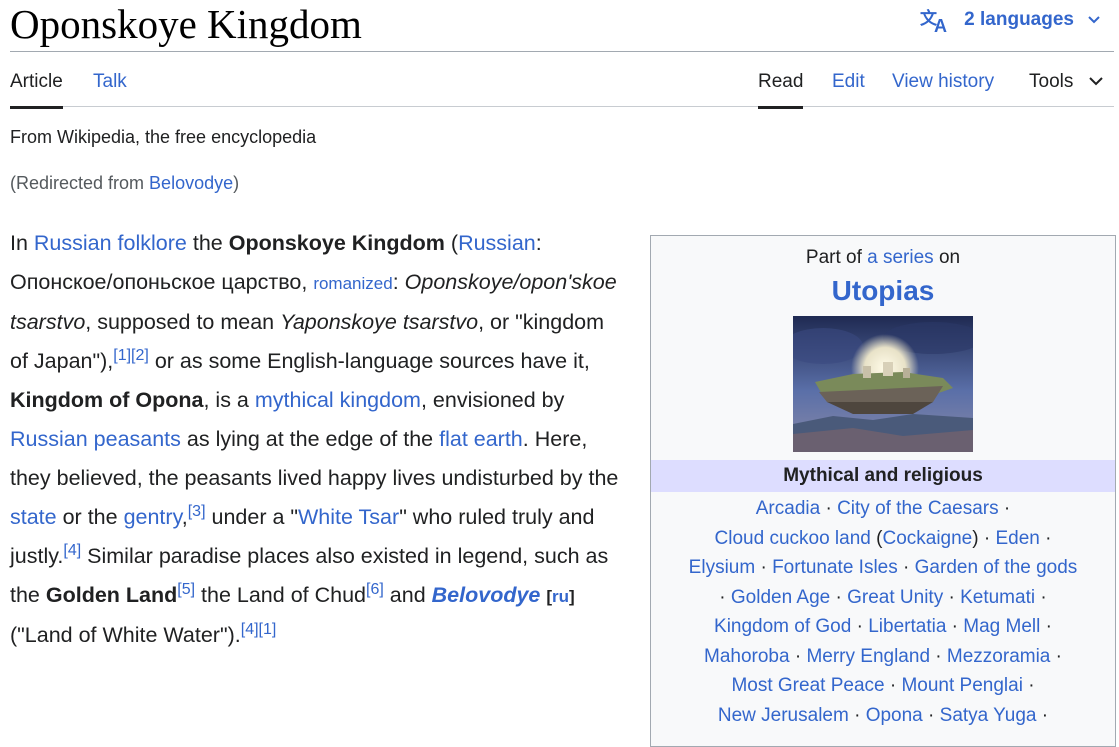  I want to click on link-mythical-kingdom: mythical kingdom, so click(338, 400).